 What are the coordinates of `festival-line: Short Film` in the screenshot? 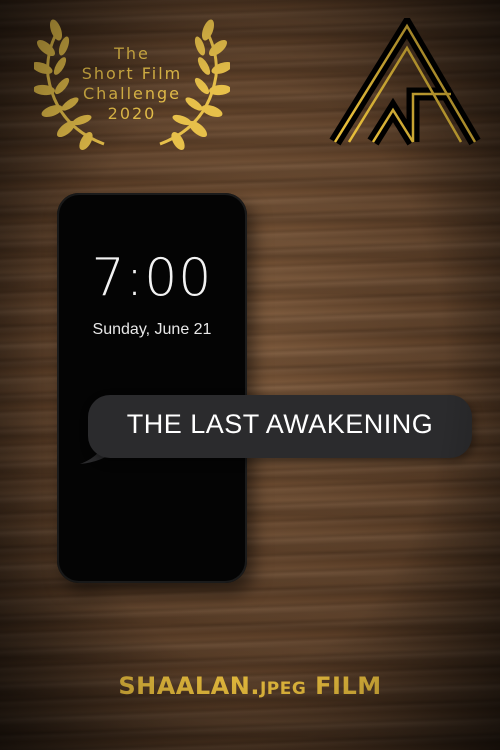 It's located at (132, 73).